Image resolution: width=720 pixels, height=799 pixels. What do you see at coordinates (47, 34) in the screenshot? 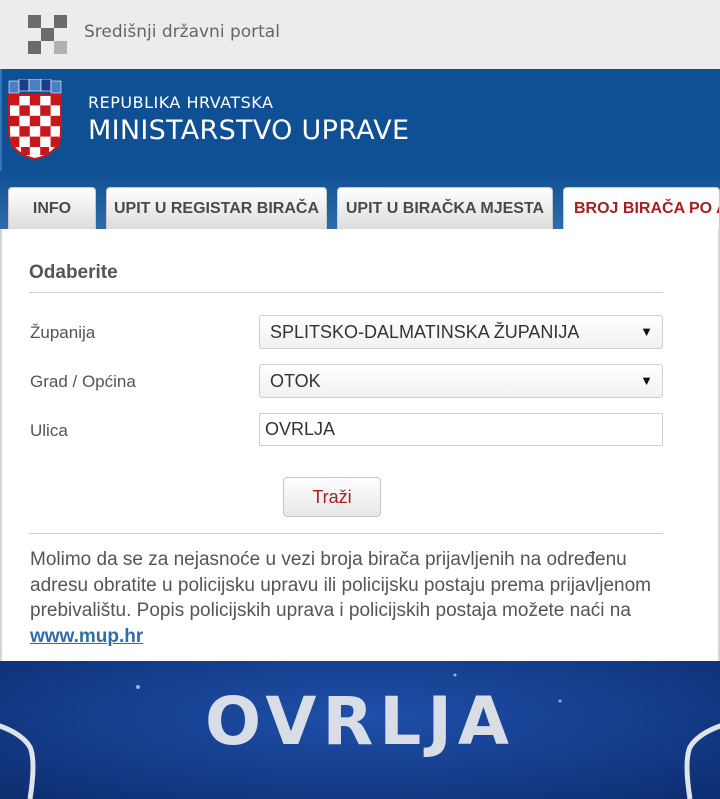
I see `portal-logo-icon` at bounding box center [47, 34].